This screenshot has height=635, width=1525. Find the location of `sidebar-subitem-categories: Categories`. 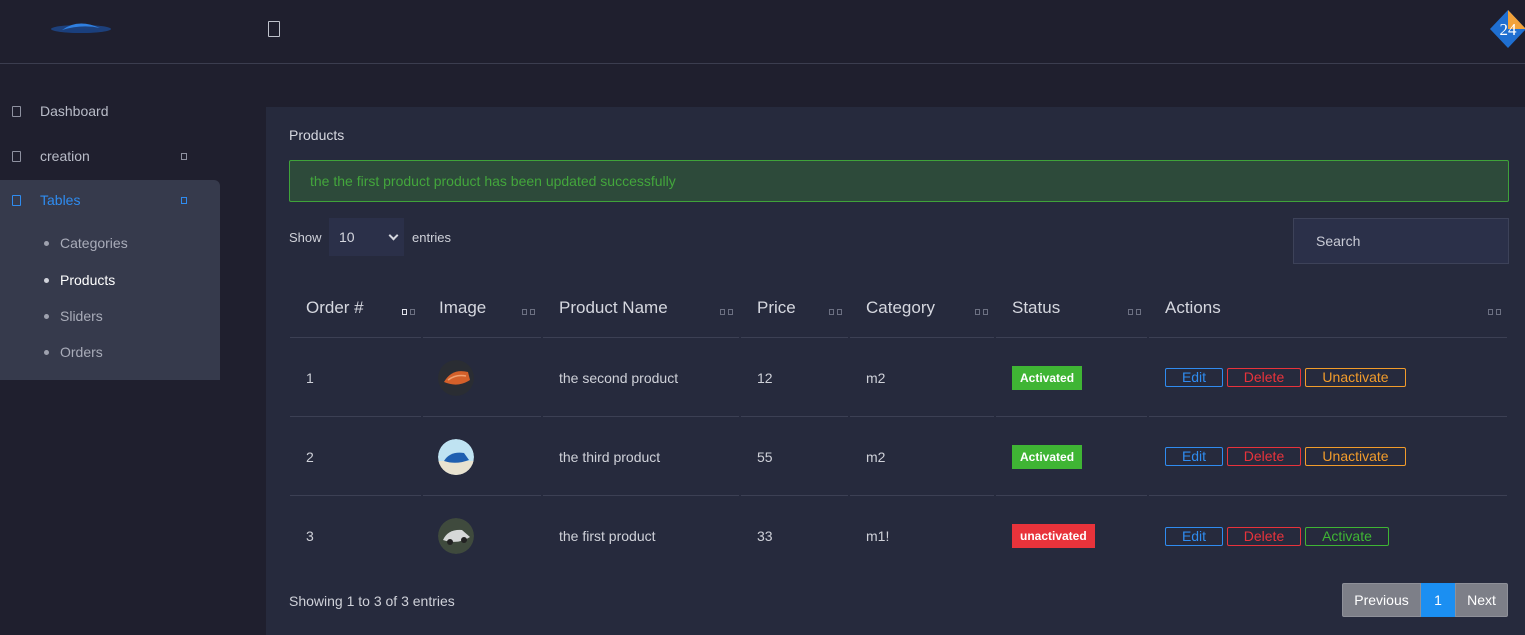

sidebar-subitem-categories: Categories is located at coordinates (110, 243).